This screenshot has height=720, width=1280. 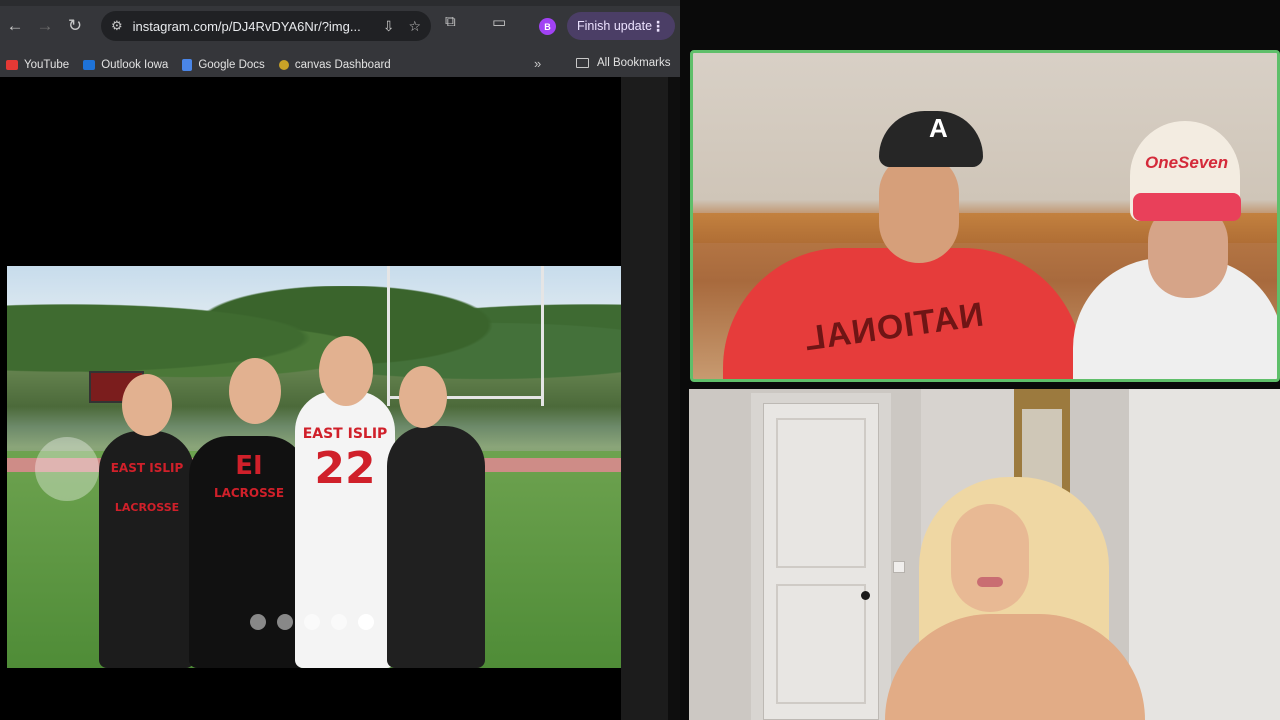 What do you see at coordinates (436, 547) in the screenshot?
I see `person-mother` at bounding box center [436, 547].